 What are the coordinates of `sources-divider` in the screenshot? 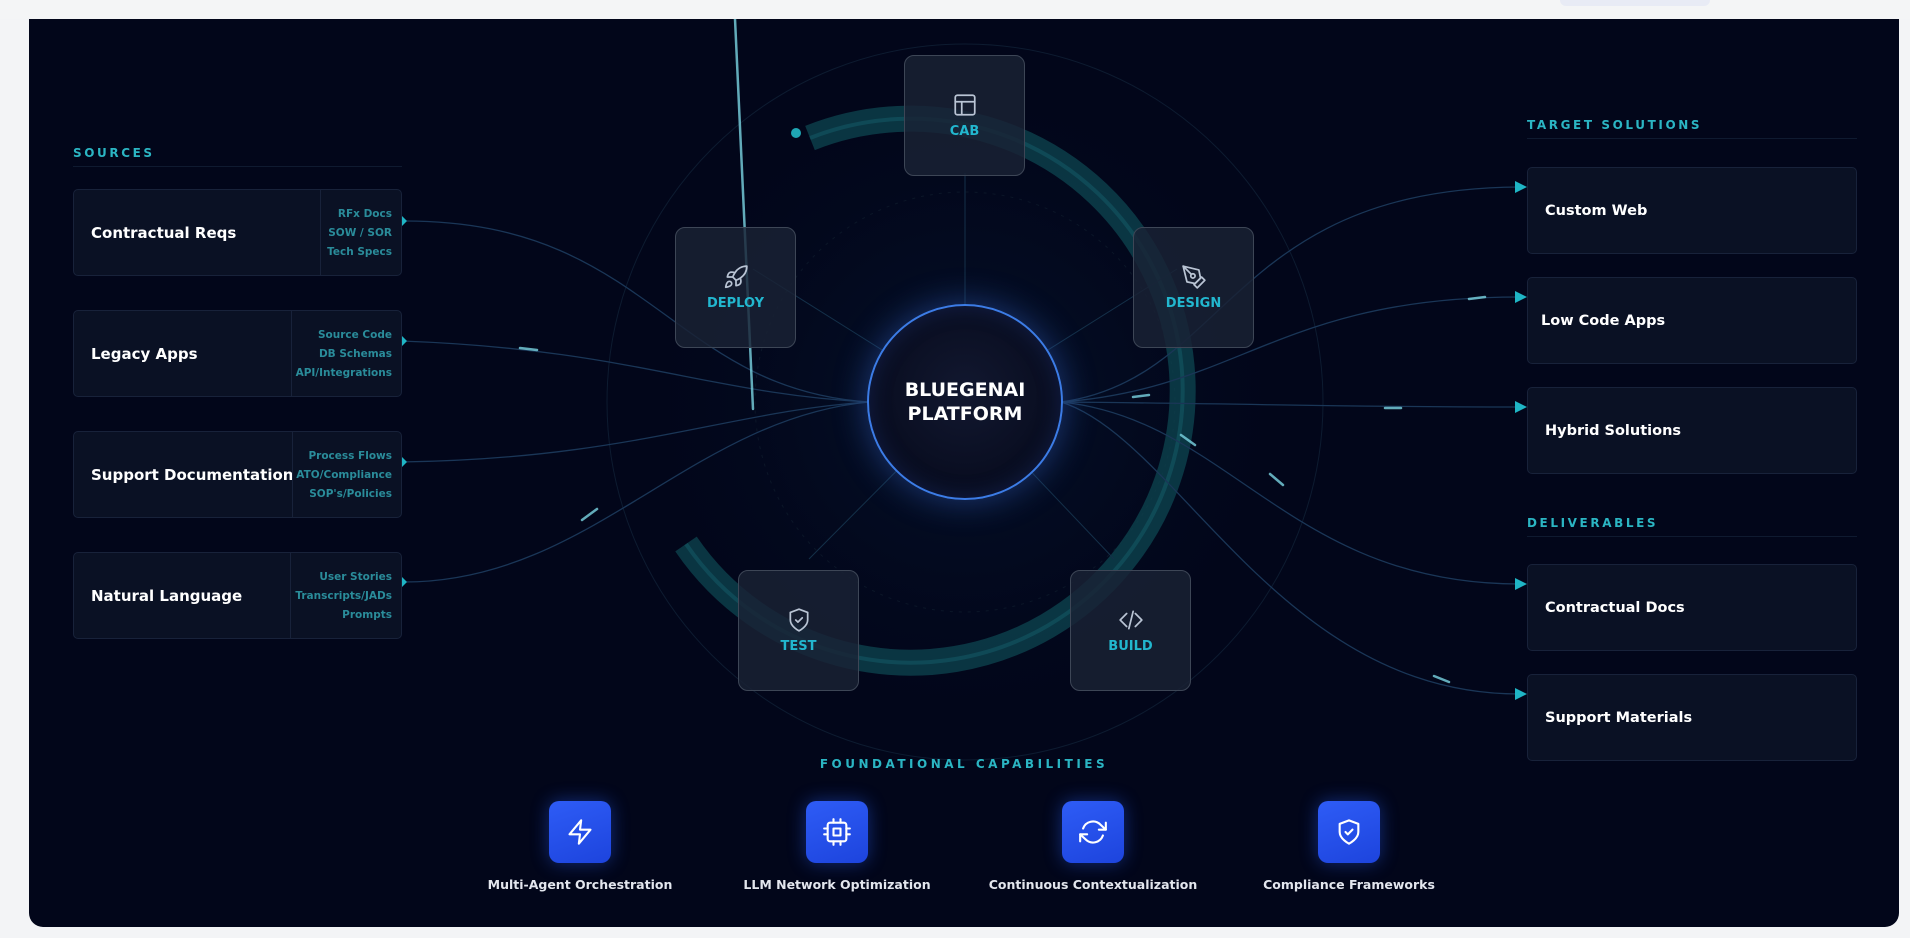 It's located at (237, 166).